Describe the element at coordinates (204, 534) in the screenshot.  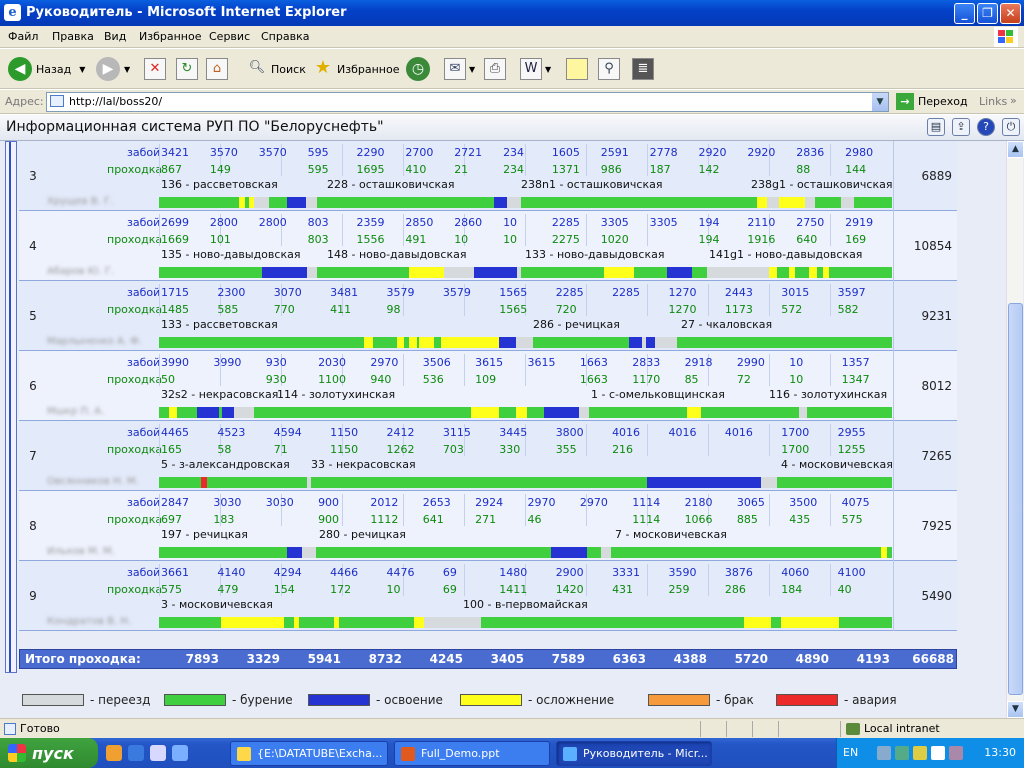
I see `well-name: 197 - речицкая` at that location.